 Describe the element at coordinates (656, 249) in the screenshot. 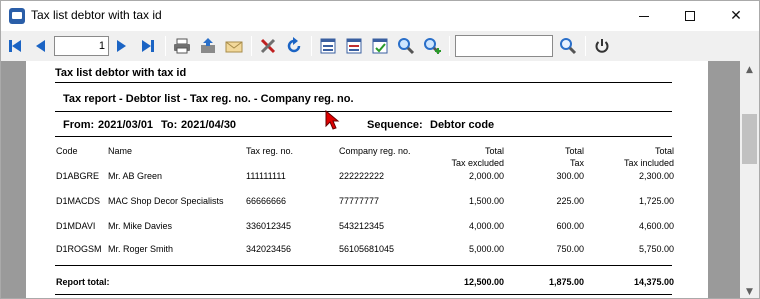

I see `cell-tax-included: 5,750.00` at that location.